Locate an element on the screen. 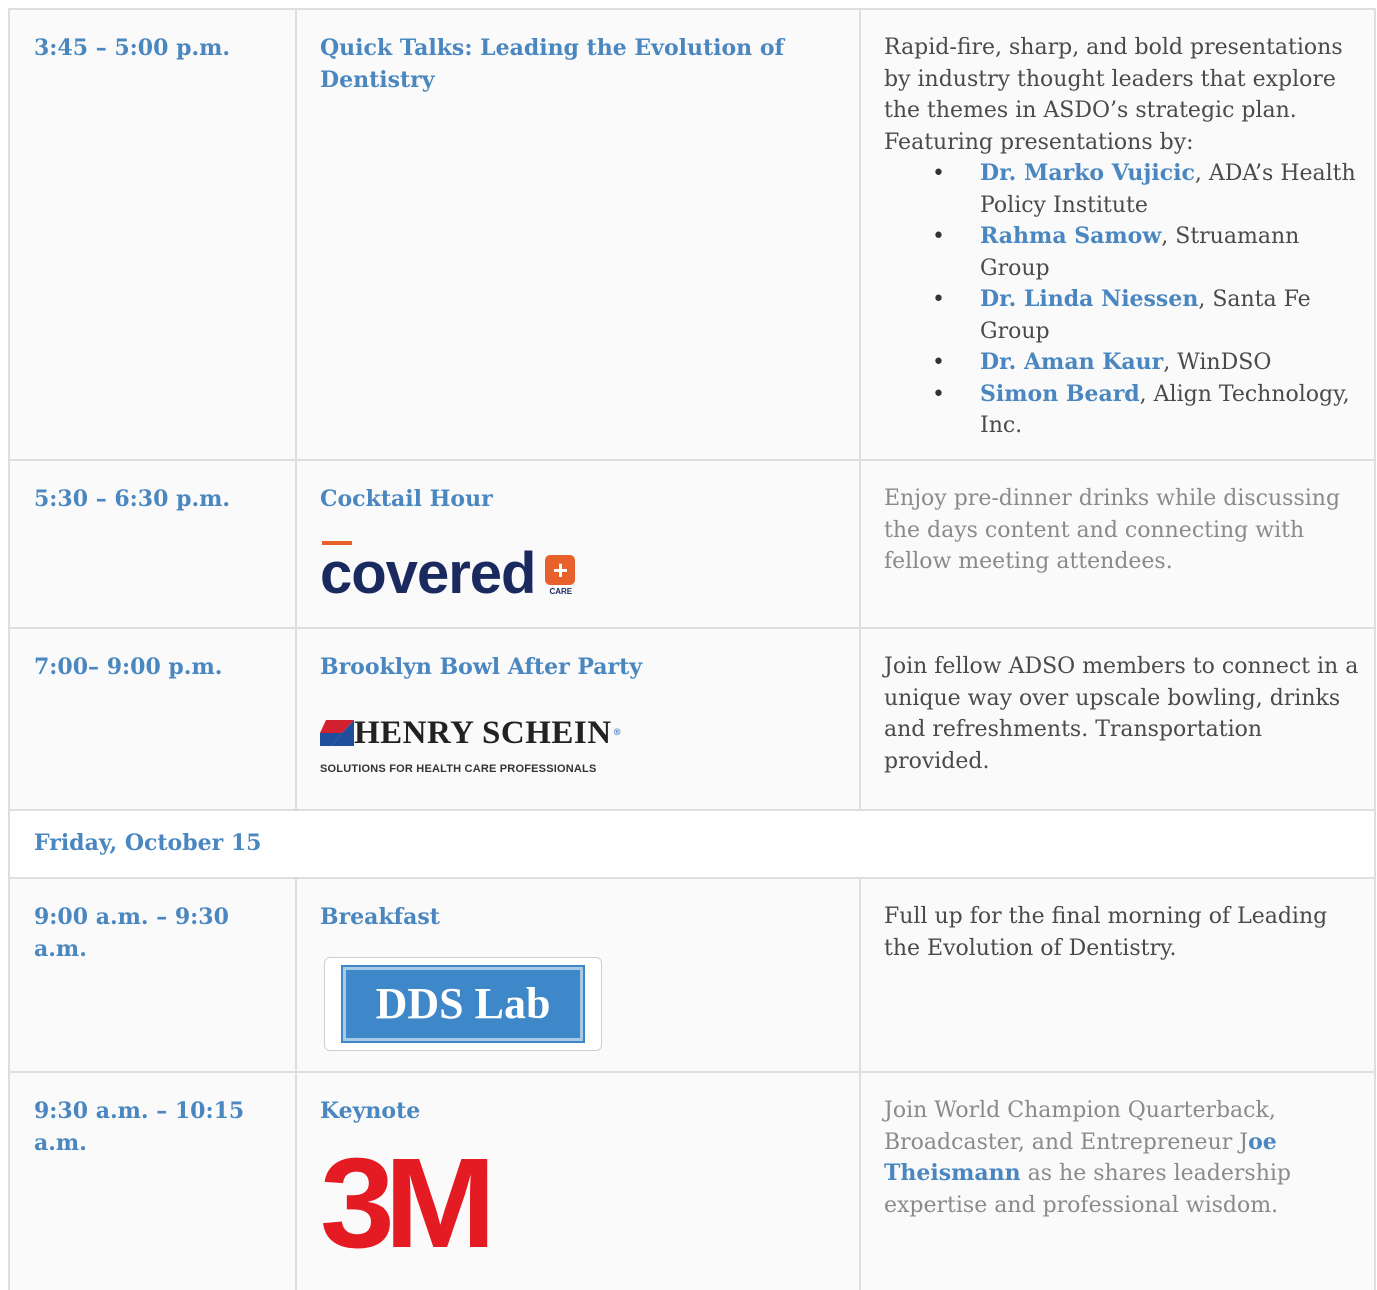  speaker-item: Dr. Aman Kaur, WinDSO is located at coordinates (1148, 363).